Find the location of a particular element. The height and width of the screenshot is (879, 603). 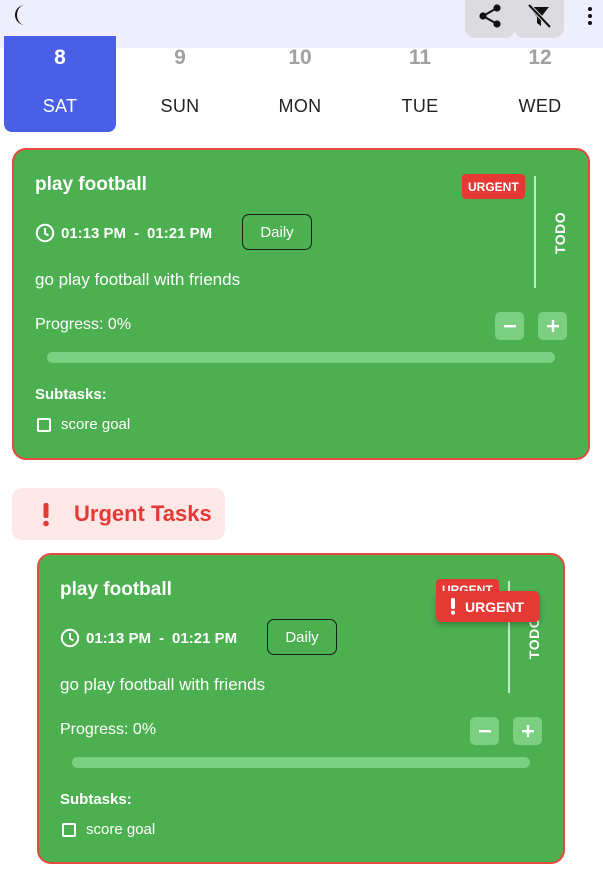

date-strip: 8 SAT 9 SUN 10 MON 11 TUE 12 WED is located at coordinates (301, 84).